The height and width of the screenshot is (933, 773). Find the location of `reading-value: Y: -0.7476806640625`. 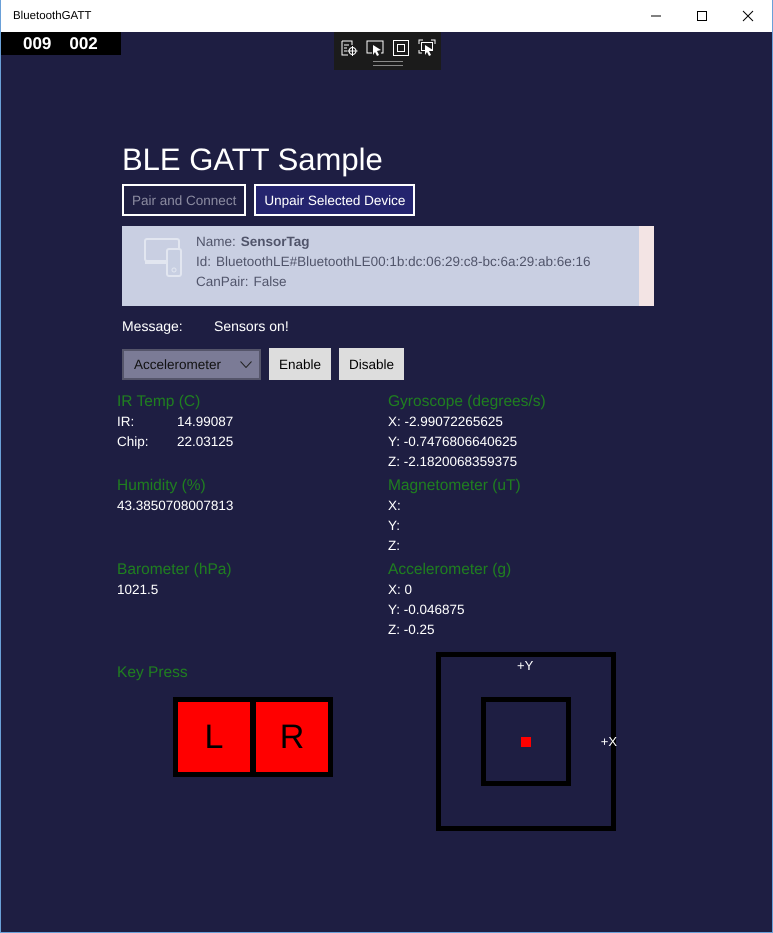

reading-value: Y: -0.7476806640625 is located at coordinates (453, 442).